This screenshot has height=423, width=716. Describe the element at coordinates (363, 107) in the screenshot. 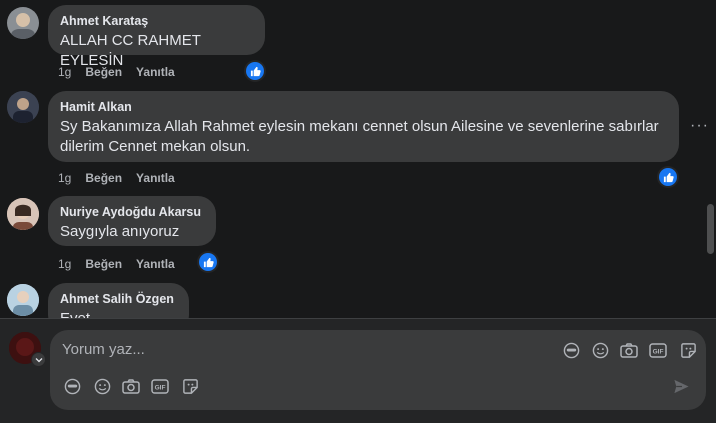

I see `comment-author: Hamit Alkan` at that location.